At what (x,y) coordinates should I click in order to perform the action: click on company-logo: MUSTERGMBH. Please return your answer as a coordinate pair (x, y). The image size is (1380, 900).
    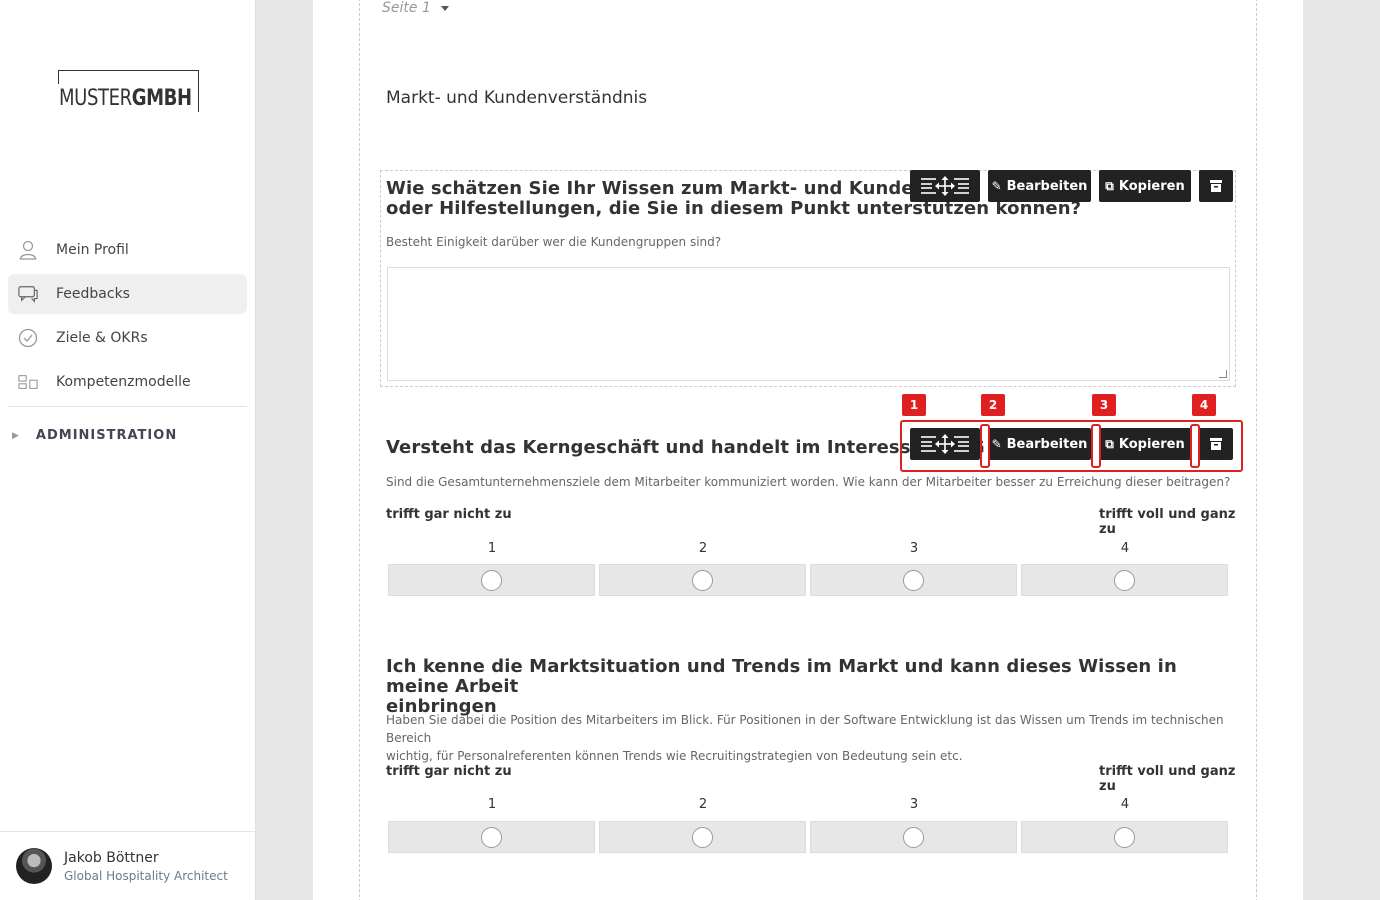
    Looking at the image, I should click on (128, 91).